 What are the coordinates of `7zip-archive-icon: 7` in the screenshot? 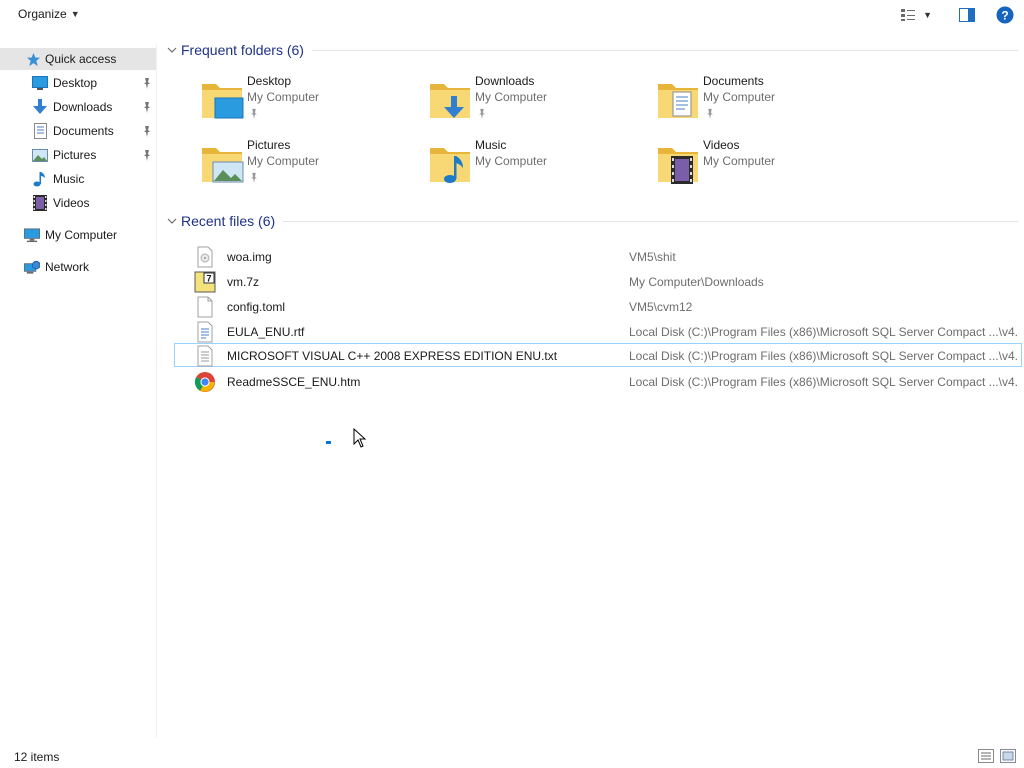 It's located at (205, 282).